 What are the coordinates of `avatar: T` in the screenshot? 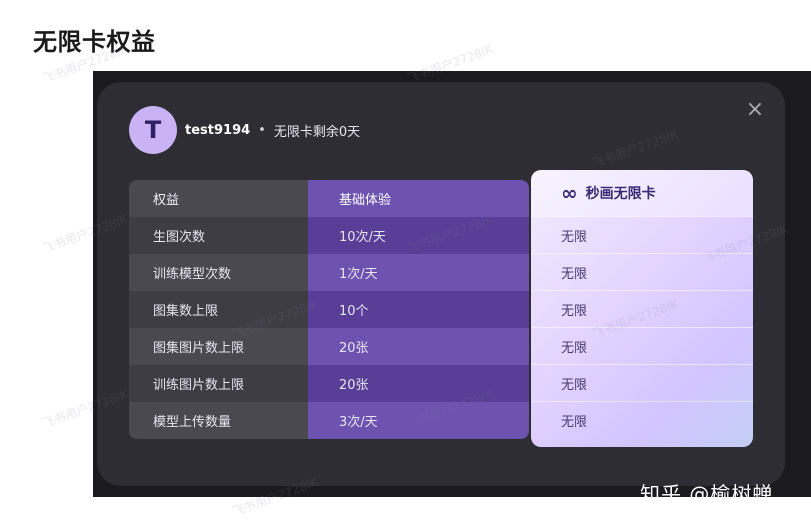 It's located at (153, 130).